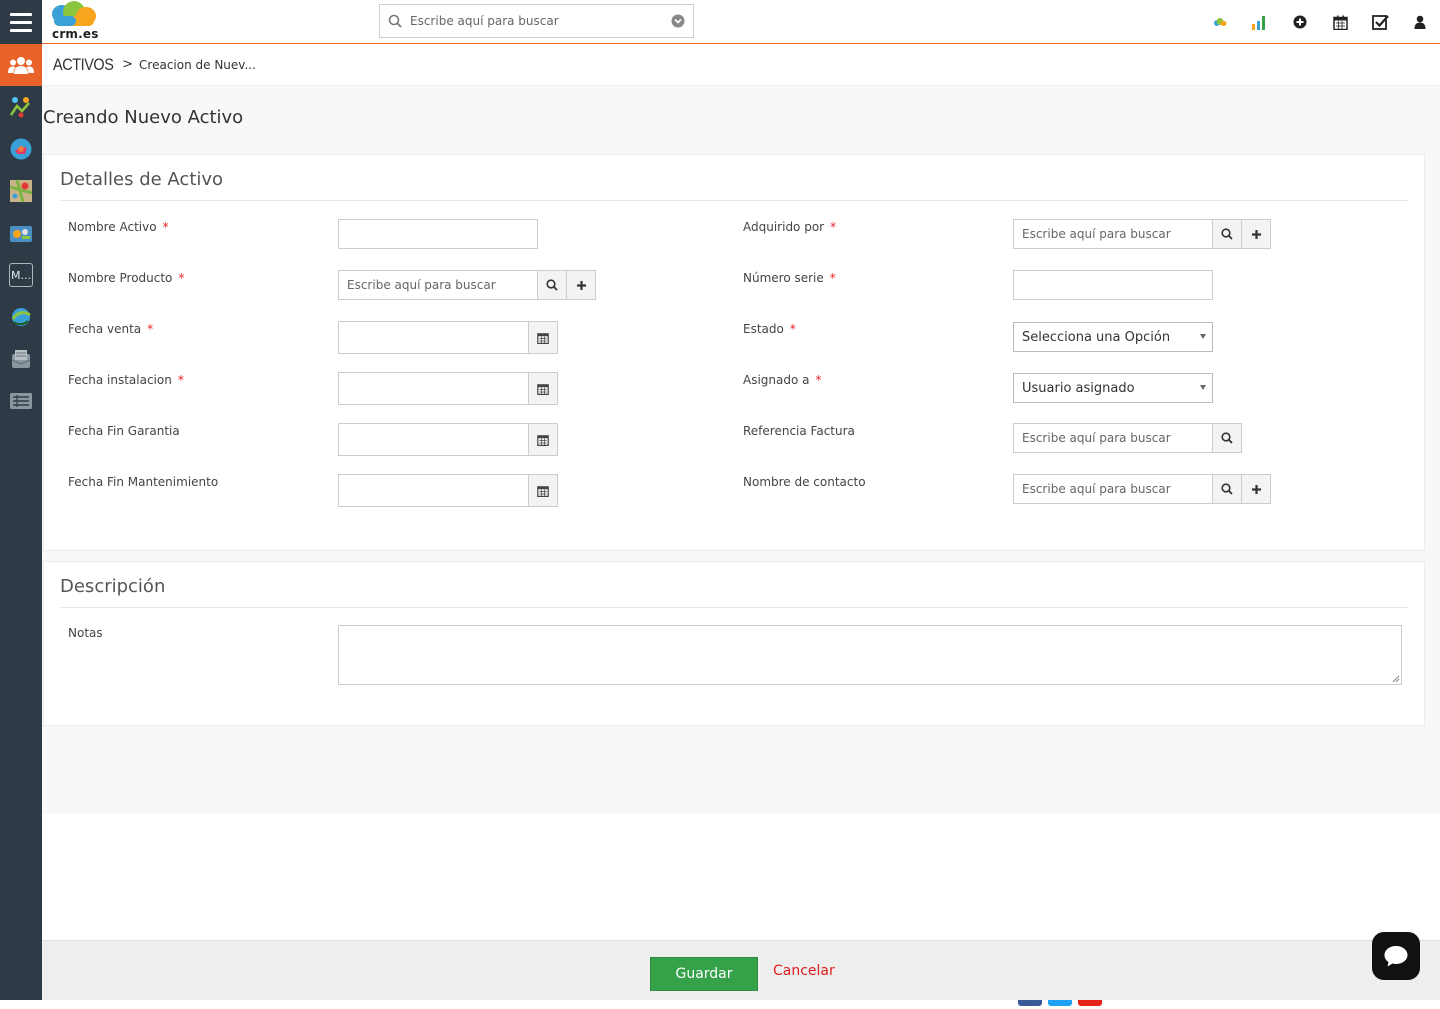  I want to click on asignado-a-value: Usuario asignado, so click(1078, 388).